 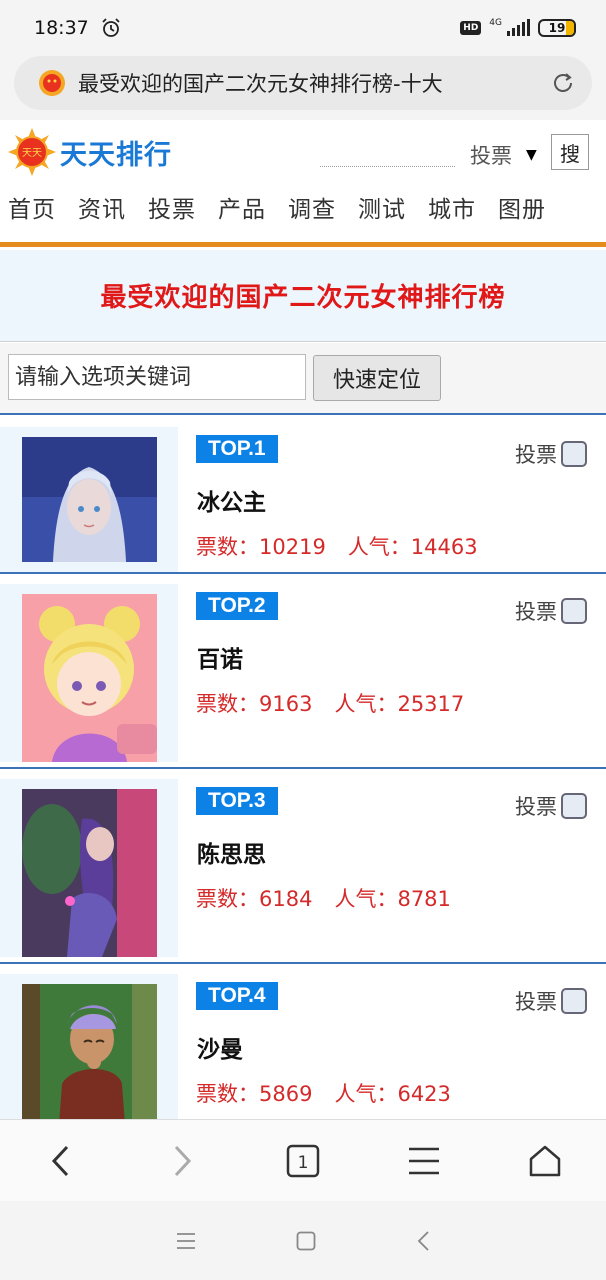 I want to click on nav-item-home: 首页, so click(x=32, y=216).